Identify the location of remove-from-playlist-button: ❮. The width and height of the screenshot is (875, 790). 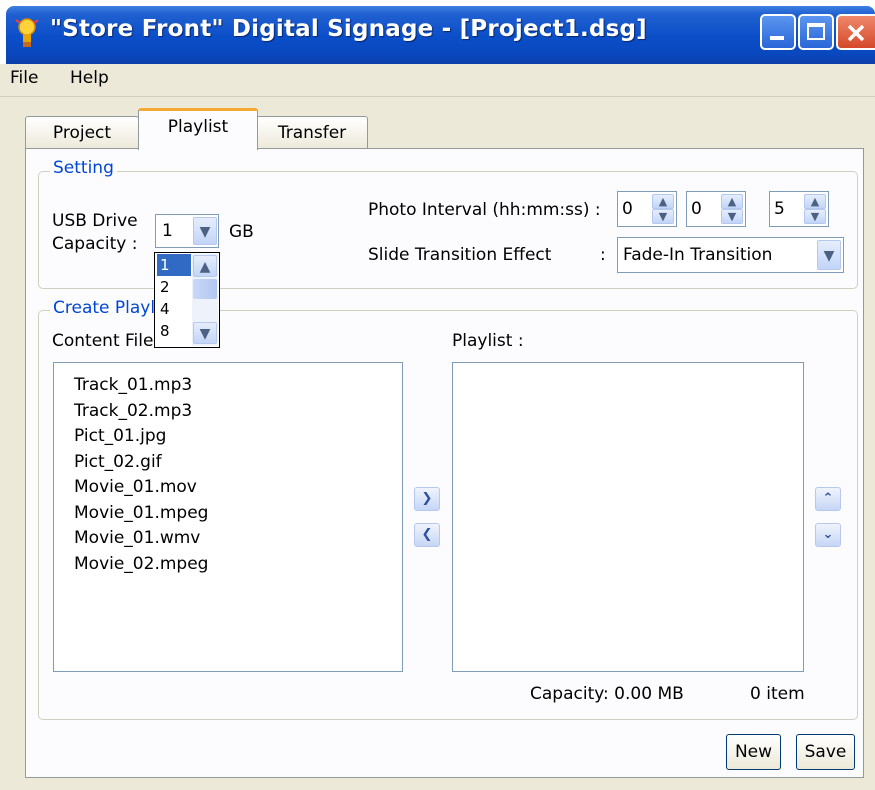
(427, 535).